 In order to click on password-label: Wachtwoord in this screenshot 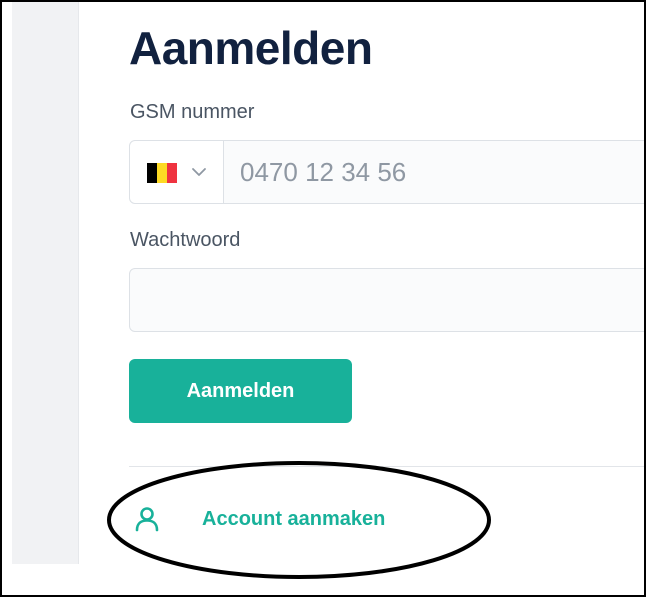, I will do `click(185, 240)`.